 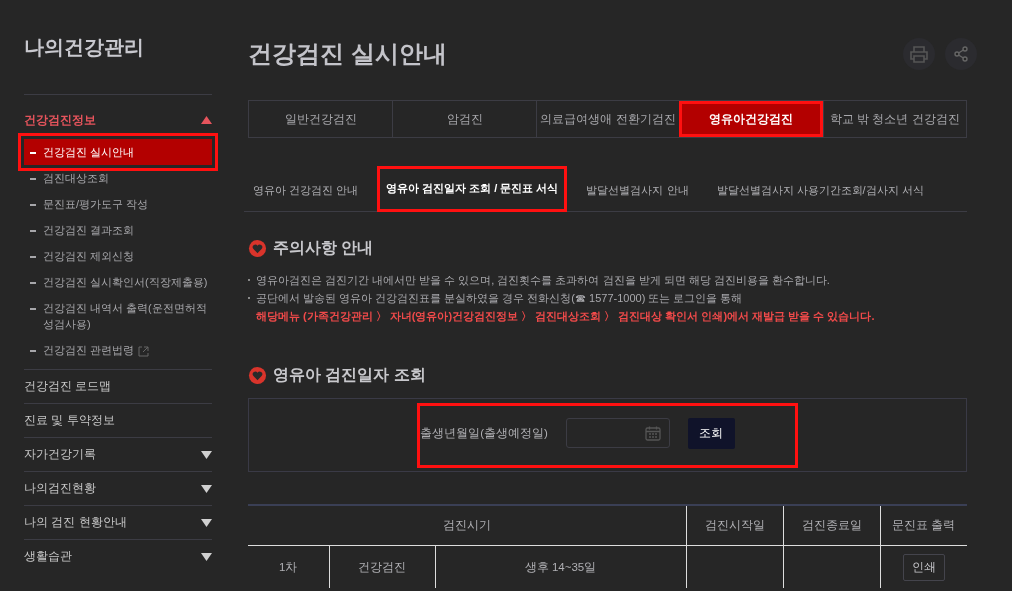 What do you see at coordinates (68, 386) in the screenshot?
I see `sidebar-section: 건강검진 로드맵` at bounding box center [68, 386].